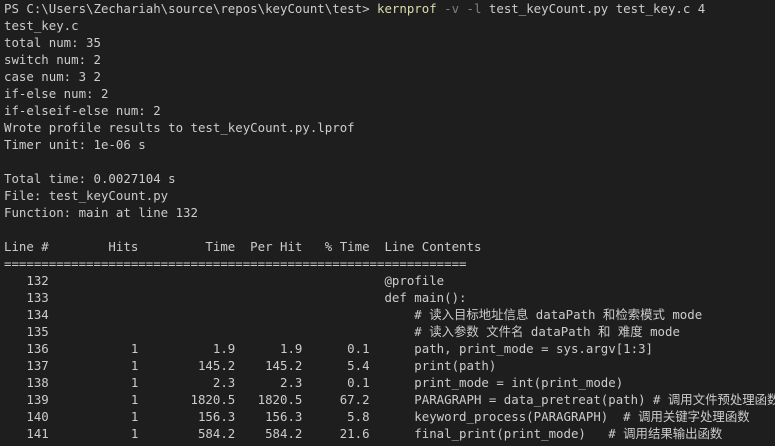 The height and width of the screenshot is (446, 775). What do you see at coordinates (342, 331) in the screenshot?
I see `table-row: 135 # 读入参数 文件名 dataPath 和 难度 mode` at bounding box center [342, 331].